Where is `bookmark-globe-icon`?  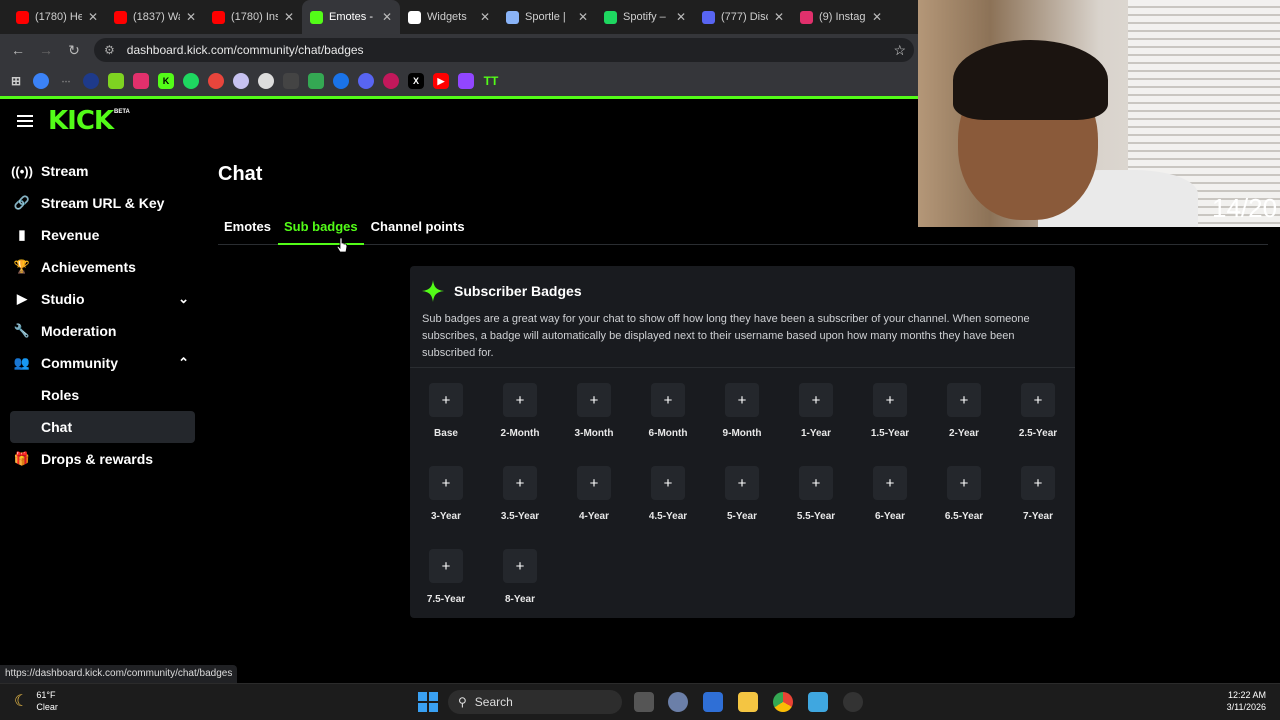 bookmark-globe-icon is located at coordinates (41, 81).